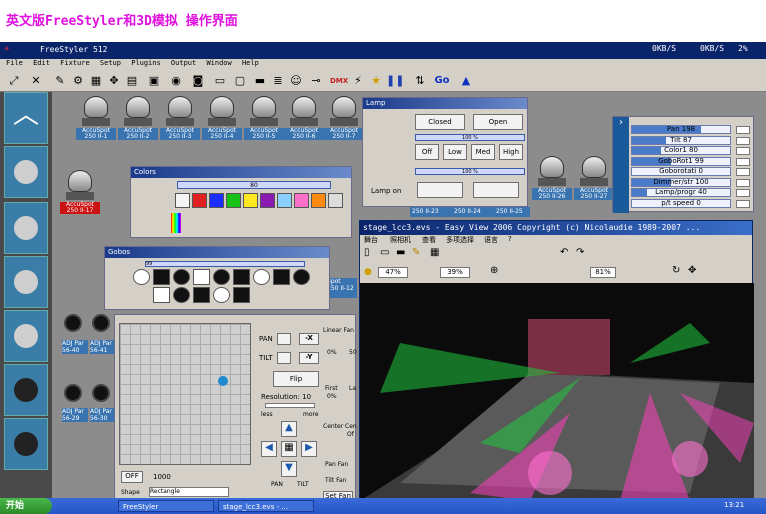 The image size is (766, 514). I want to click on scroll-up-button: ︿, so click(26, 118).